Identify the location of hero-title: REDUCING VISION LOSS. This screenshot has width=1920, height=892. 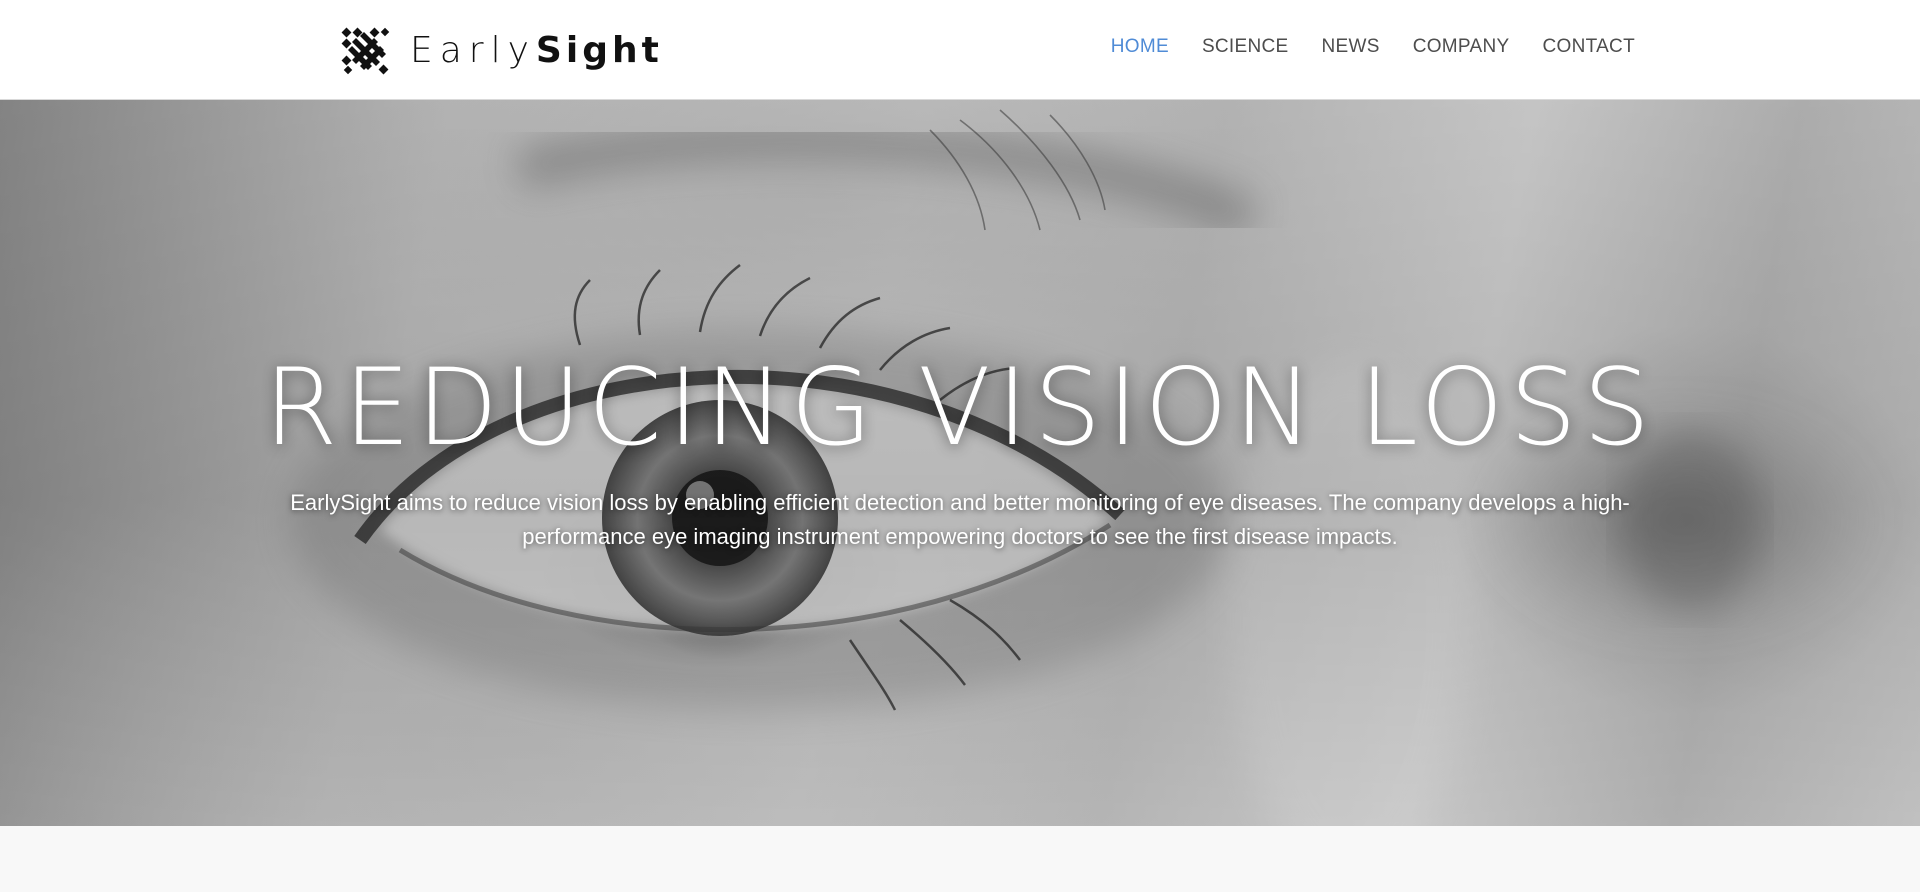
(960, 407).